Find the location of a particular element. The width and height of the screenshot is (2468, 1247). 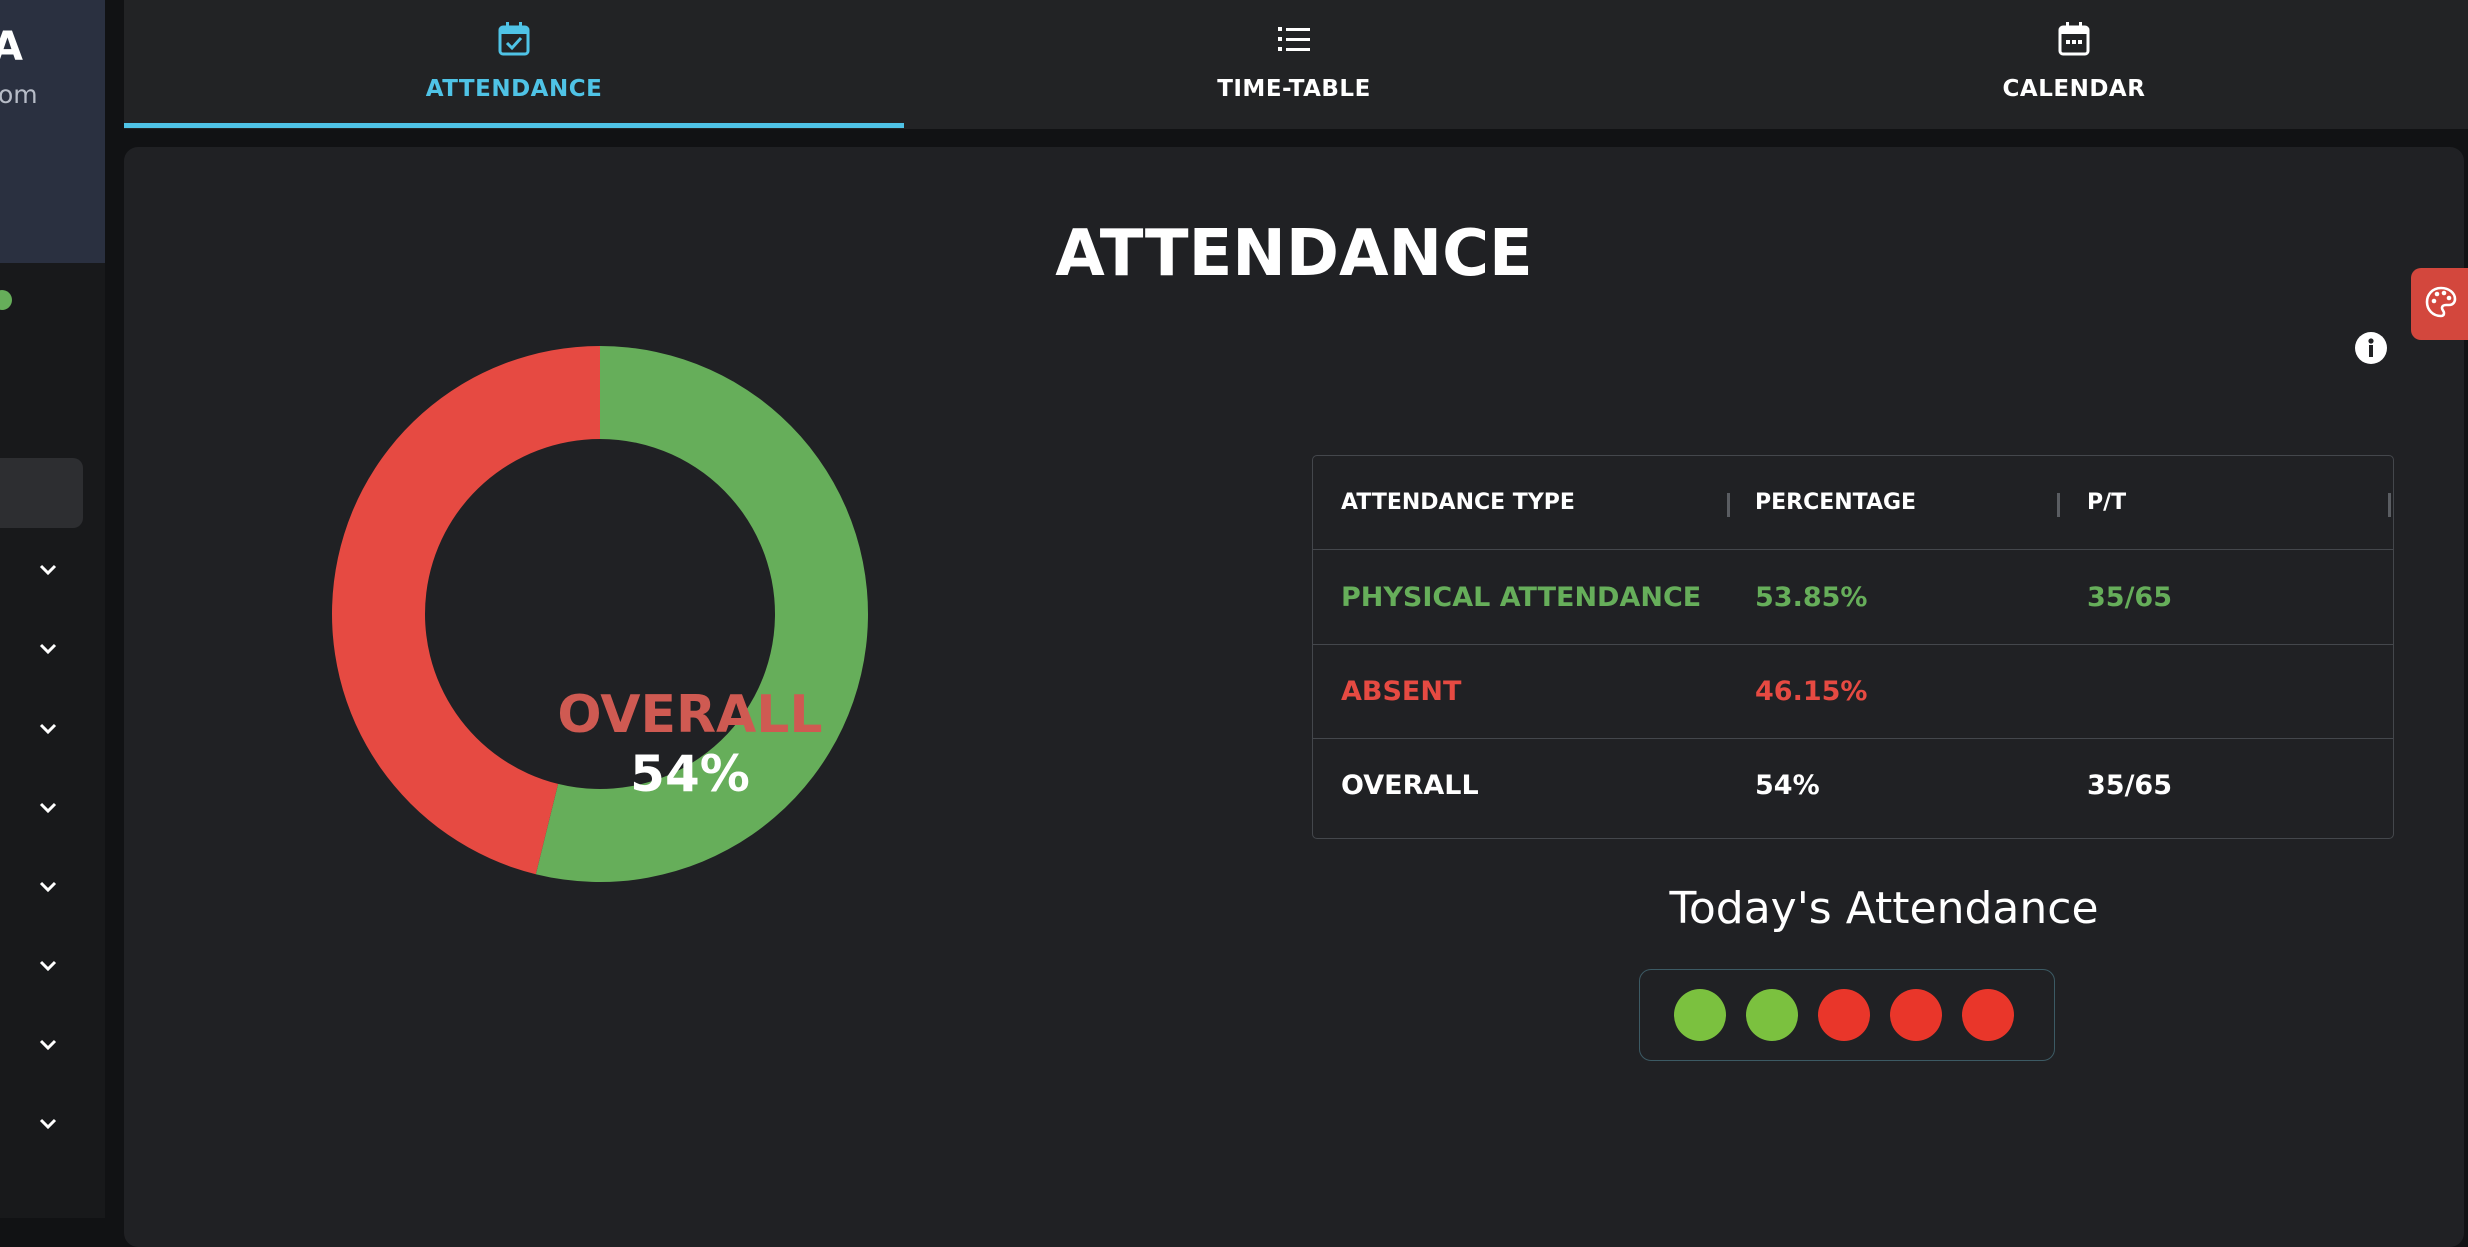

todays-attendance-dots is located at coordinates (1847, 1015).